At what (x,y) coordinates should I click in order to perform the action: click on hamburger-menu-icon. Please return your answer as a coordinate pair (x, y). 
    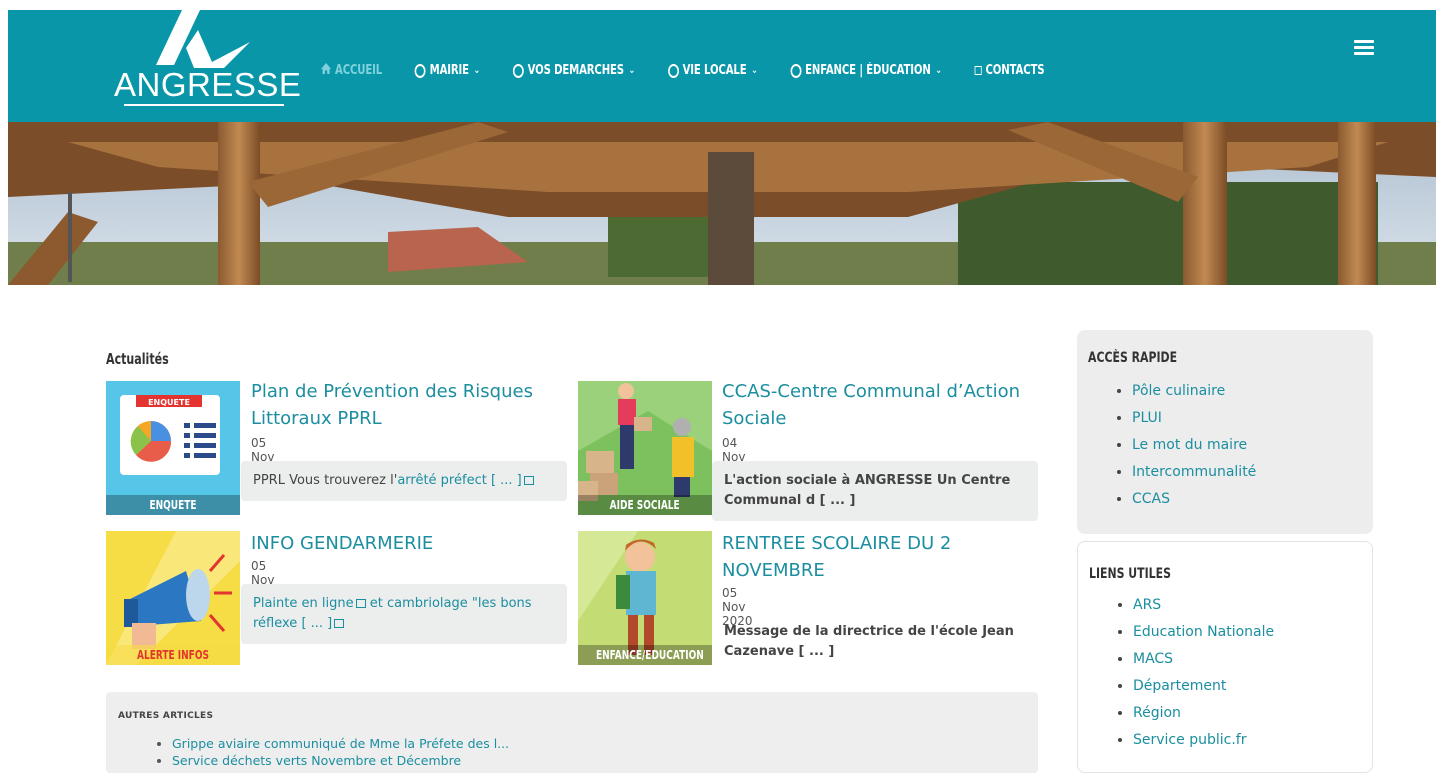
    Looking at the image, I should click on (1364, 47).